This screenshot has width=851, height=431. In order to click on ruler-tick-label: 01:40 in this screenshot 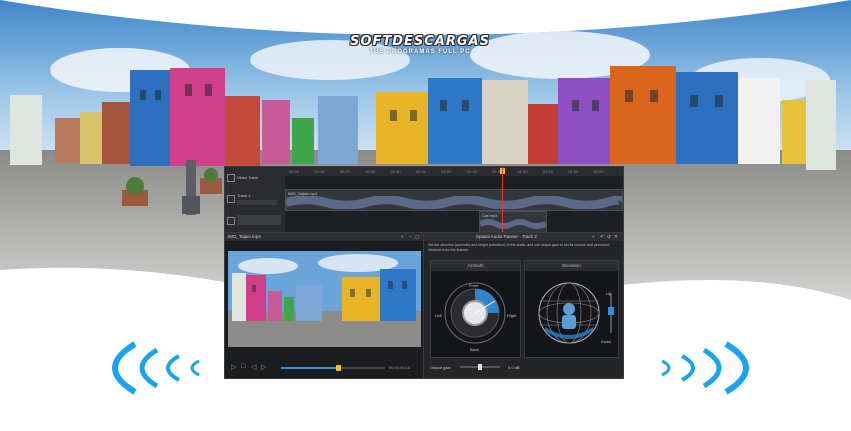, I will do `click(547, 171)`.